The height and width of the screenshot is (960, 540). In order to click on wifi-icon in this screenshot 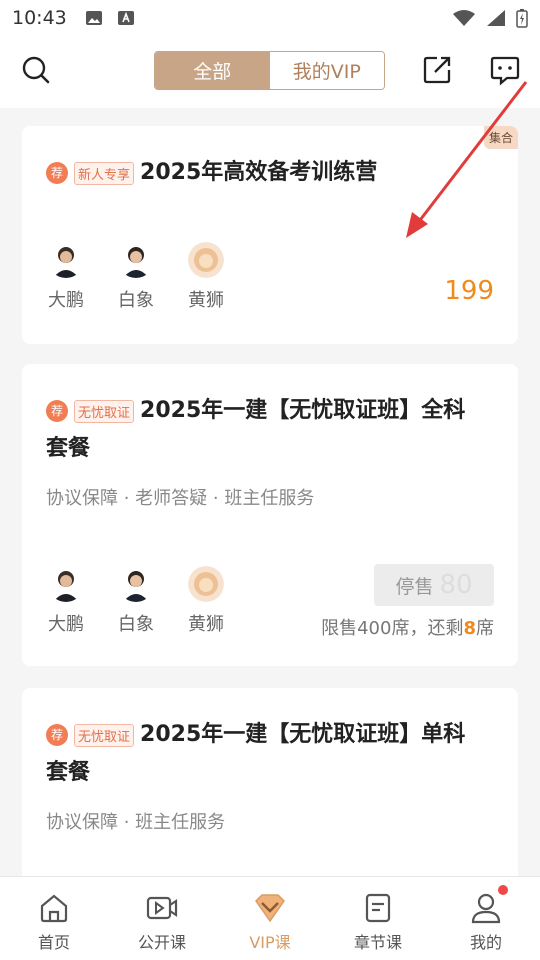, I will do `click(464, 18)`.